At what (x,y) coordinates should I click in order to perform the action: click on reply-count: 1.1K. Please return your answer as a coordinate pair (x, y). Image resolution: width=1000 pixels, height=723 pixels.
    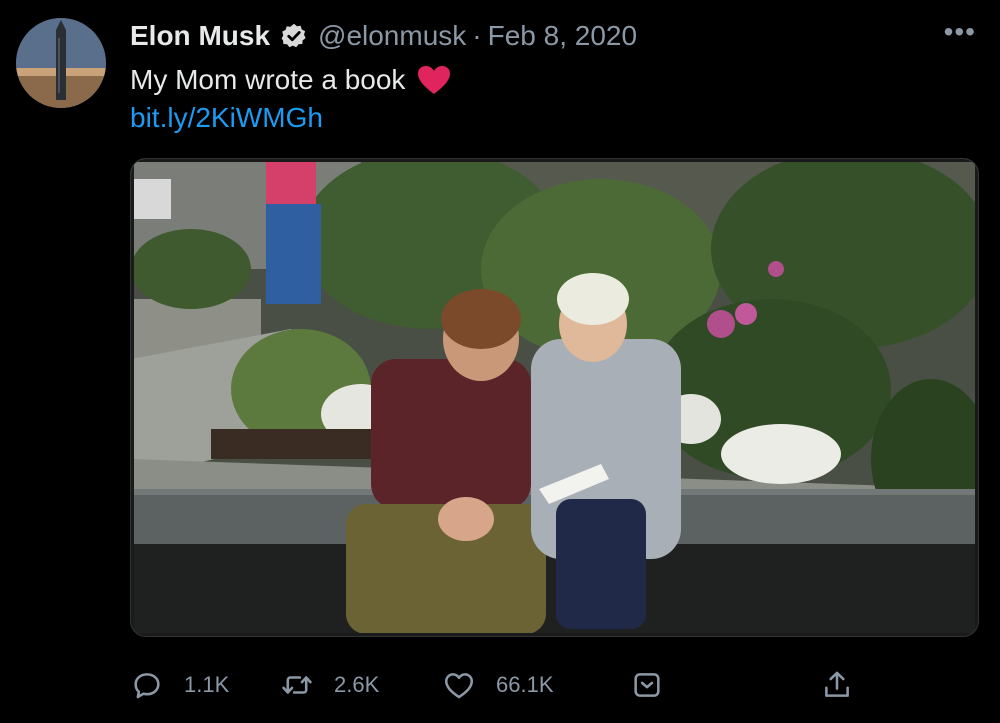
    Looking at the image, I should click on (207, 684).